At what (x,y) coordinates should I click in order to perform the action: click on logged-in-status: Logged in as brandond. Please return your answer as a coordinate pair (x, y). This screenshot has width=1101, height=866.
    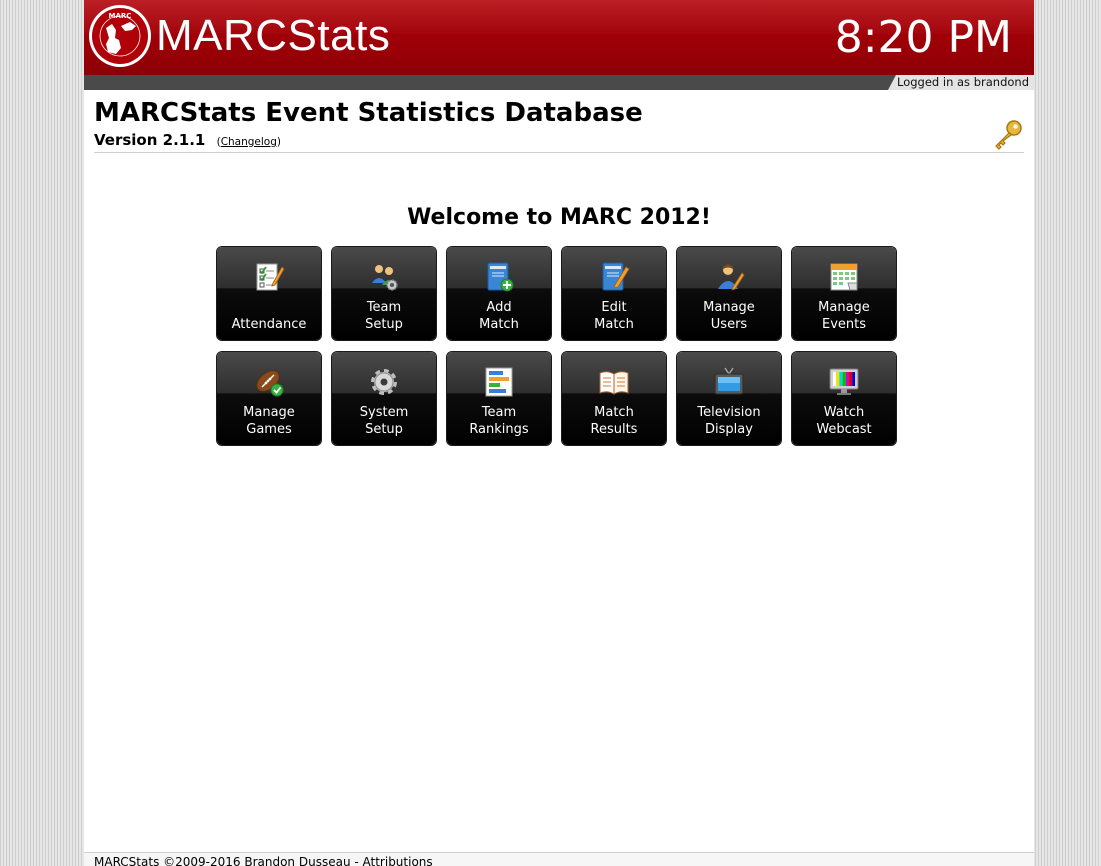
    Looking at the image, I should click on (961, 82).